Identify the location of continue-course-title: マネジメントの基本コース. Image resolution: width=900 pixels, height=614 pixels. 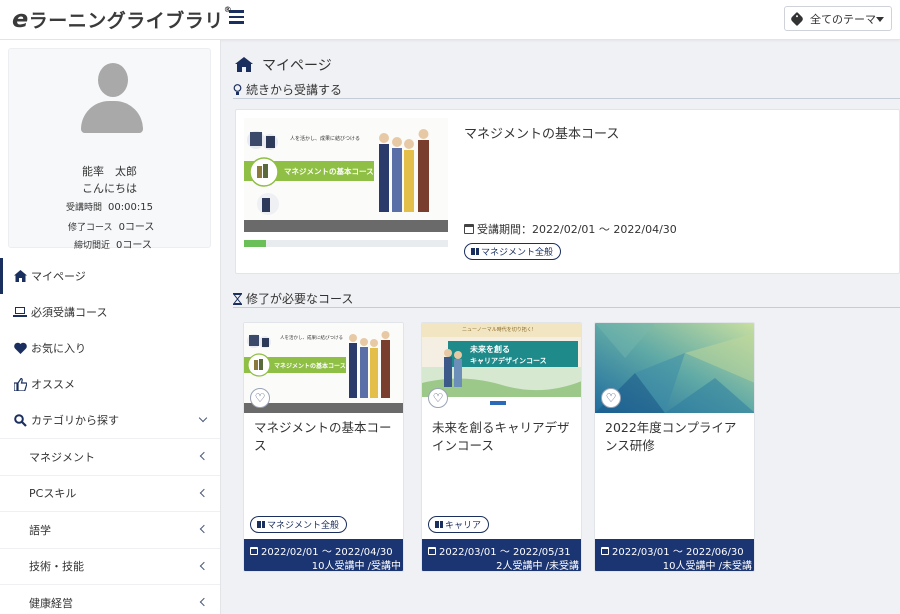
(541, 132).